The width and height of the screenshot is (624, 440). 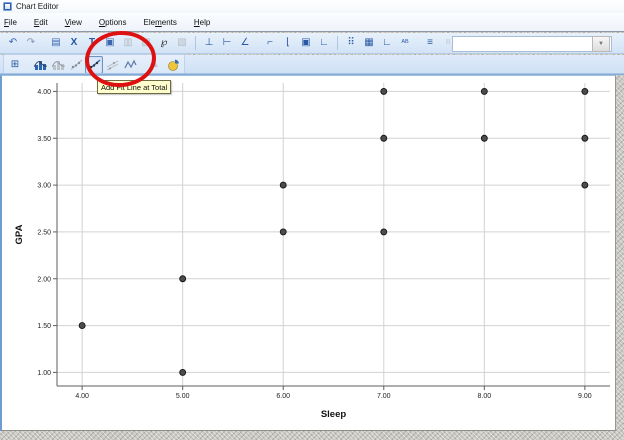 What do you see at coordinates (7, 6) in the screenshot?
I see `app-icon` at bounding box center [7, 6].